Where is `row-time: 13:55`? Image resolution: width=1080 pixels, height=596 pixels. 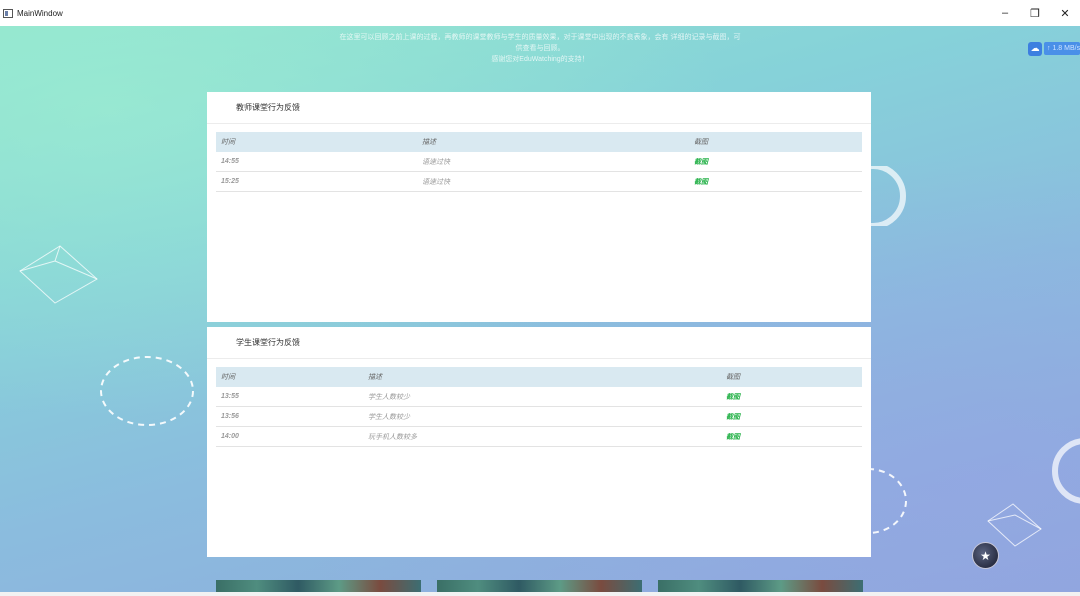 row-time: 13:55 is located at coordinates (230, 396).